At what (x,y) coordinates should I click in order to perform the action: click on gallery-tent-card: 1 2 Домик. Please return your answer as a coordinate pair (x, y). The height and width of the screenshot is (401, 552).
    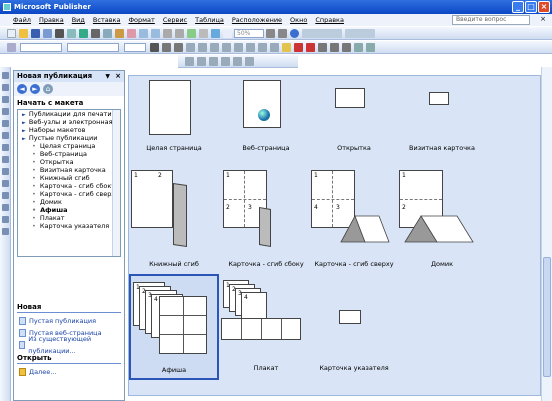
    Looking at the image, I should click on (442, 221).